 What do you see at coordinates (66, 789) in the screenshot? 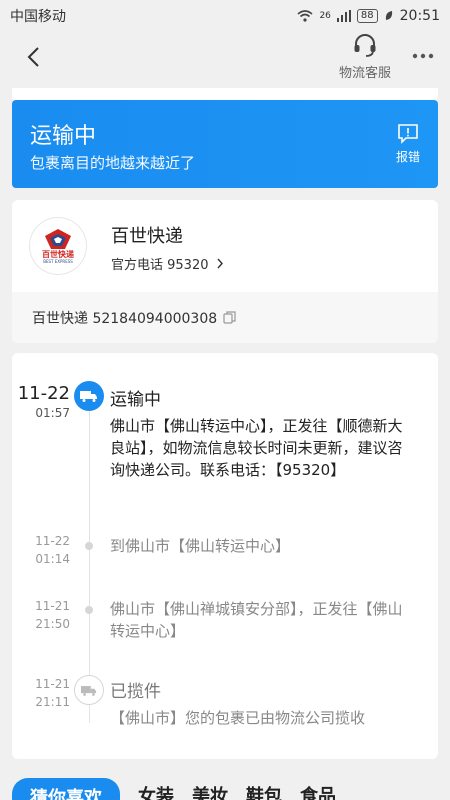
I see `tab-guess-you-like: 猜你喜欢` at bounding box center [66, 789].